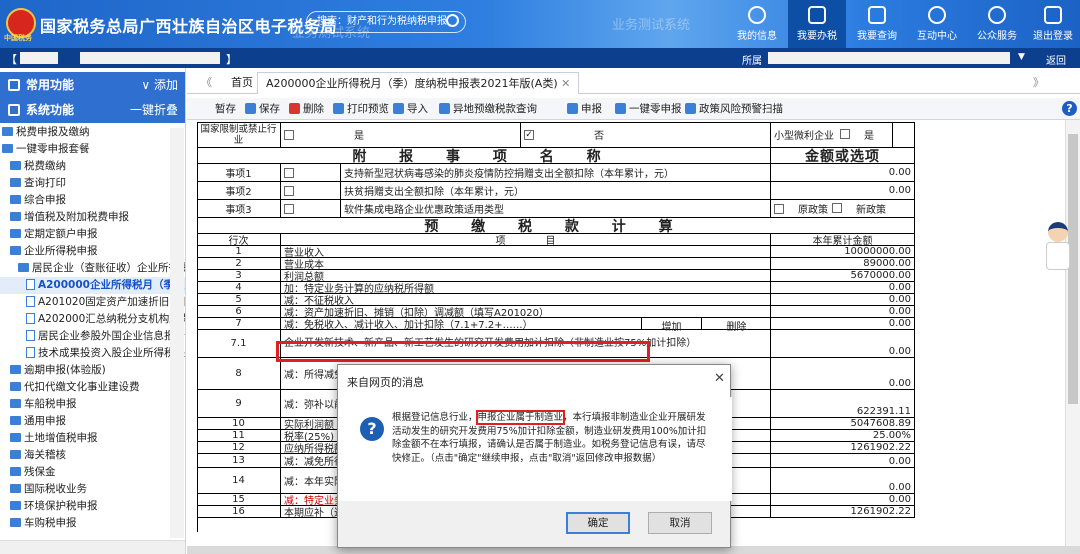 This screenshot has height=554, width=1080. I want to click on folder-icon, so click(15, 454).